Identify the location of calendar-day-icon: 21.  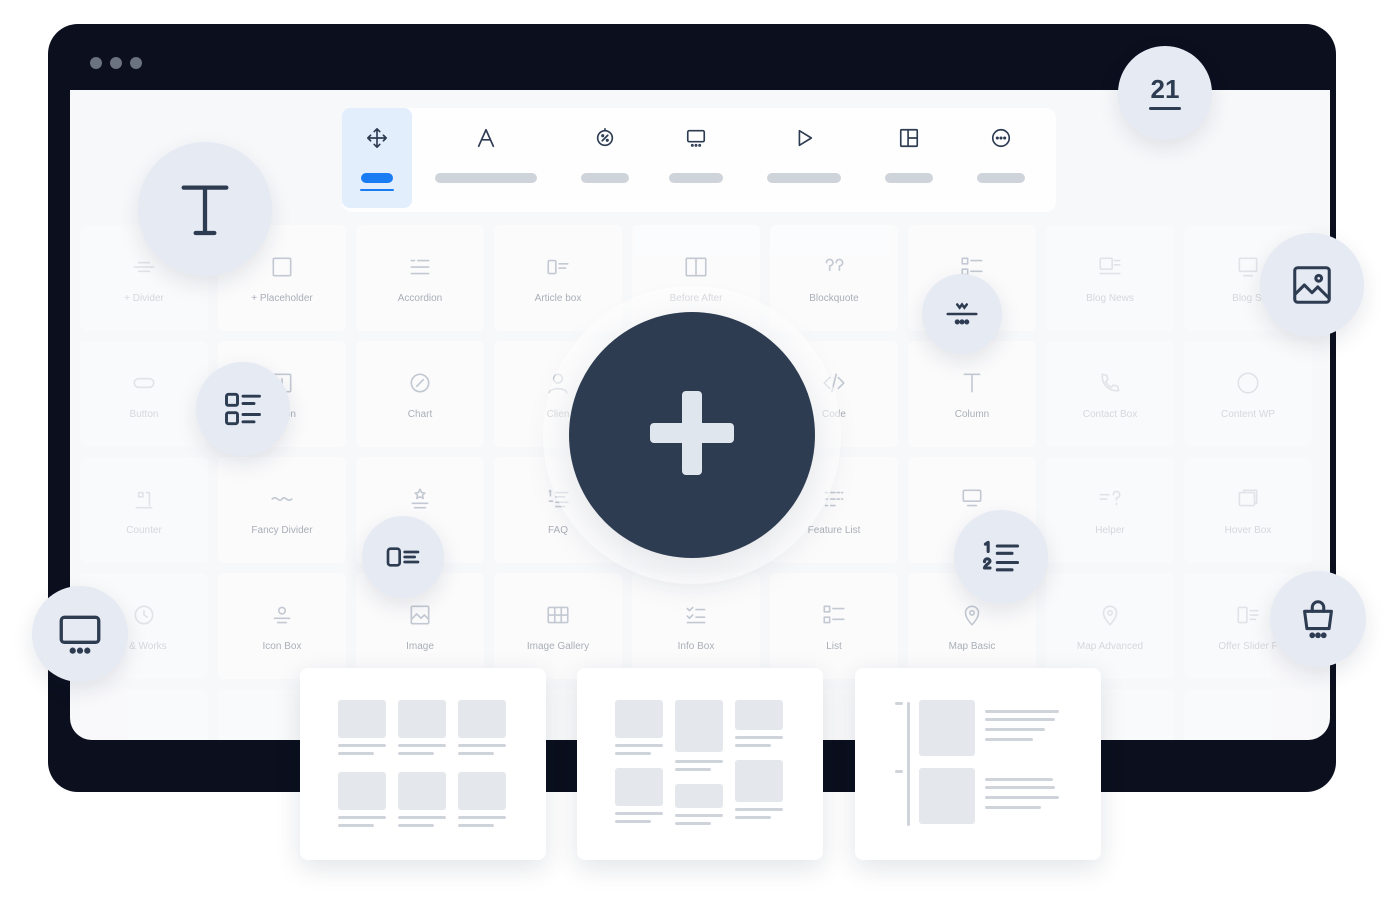
(1165, 93).